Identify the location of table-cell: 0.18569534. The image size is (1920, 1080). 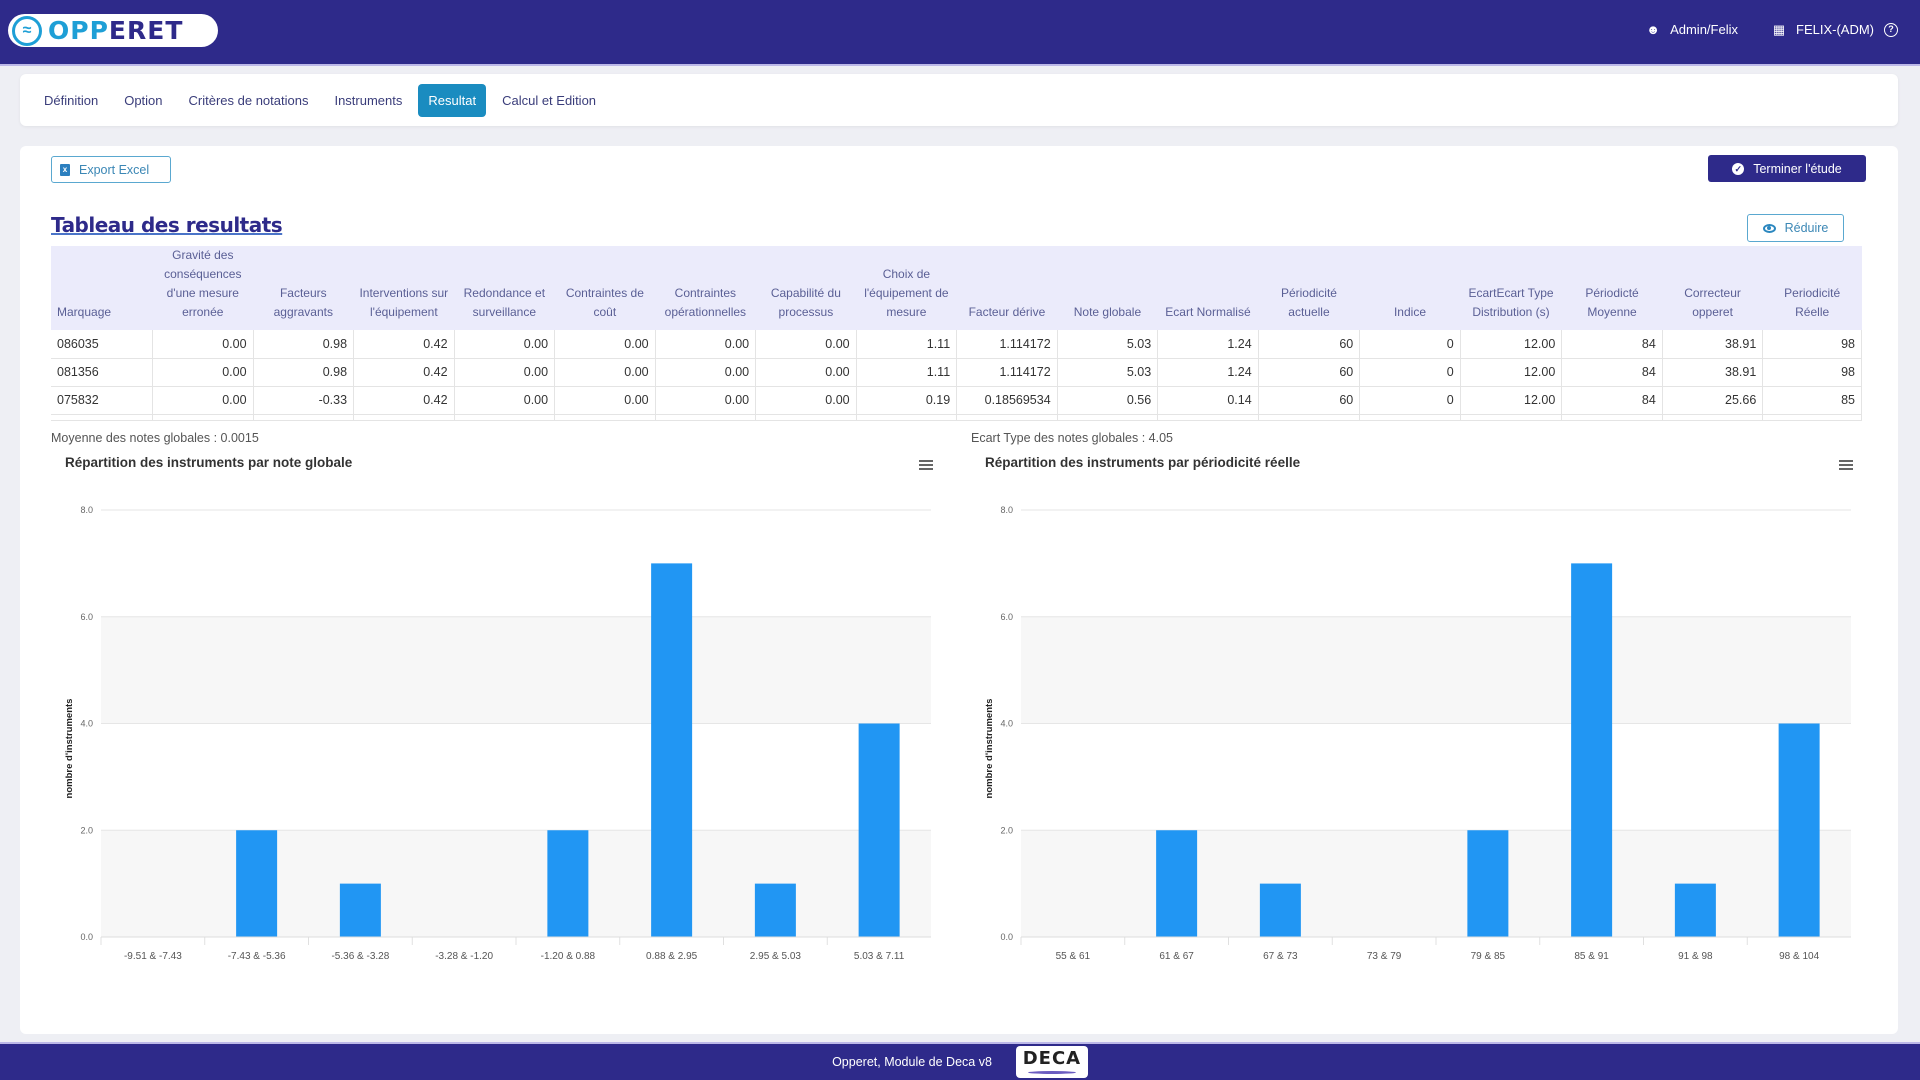
(1007, 400).